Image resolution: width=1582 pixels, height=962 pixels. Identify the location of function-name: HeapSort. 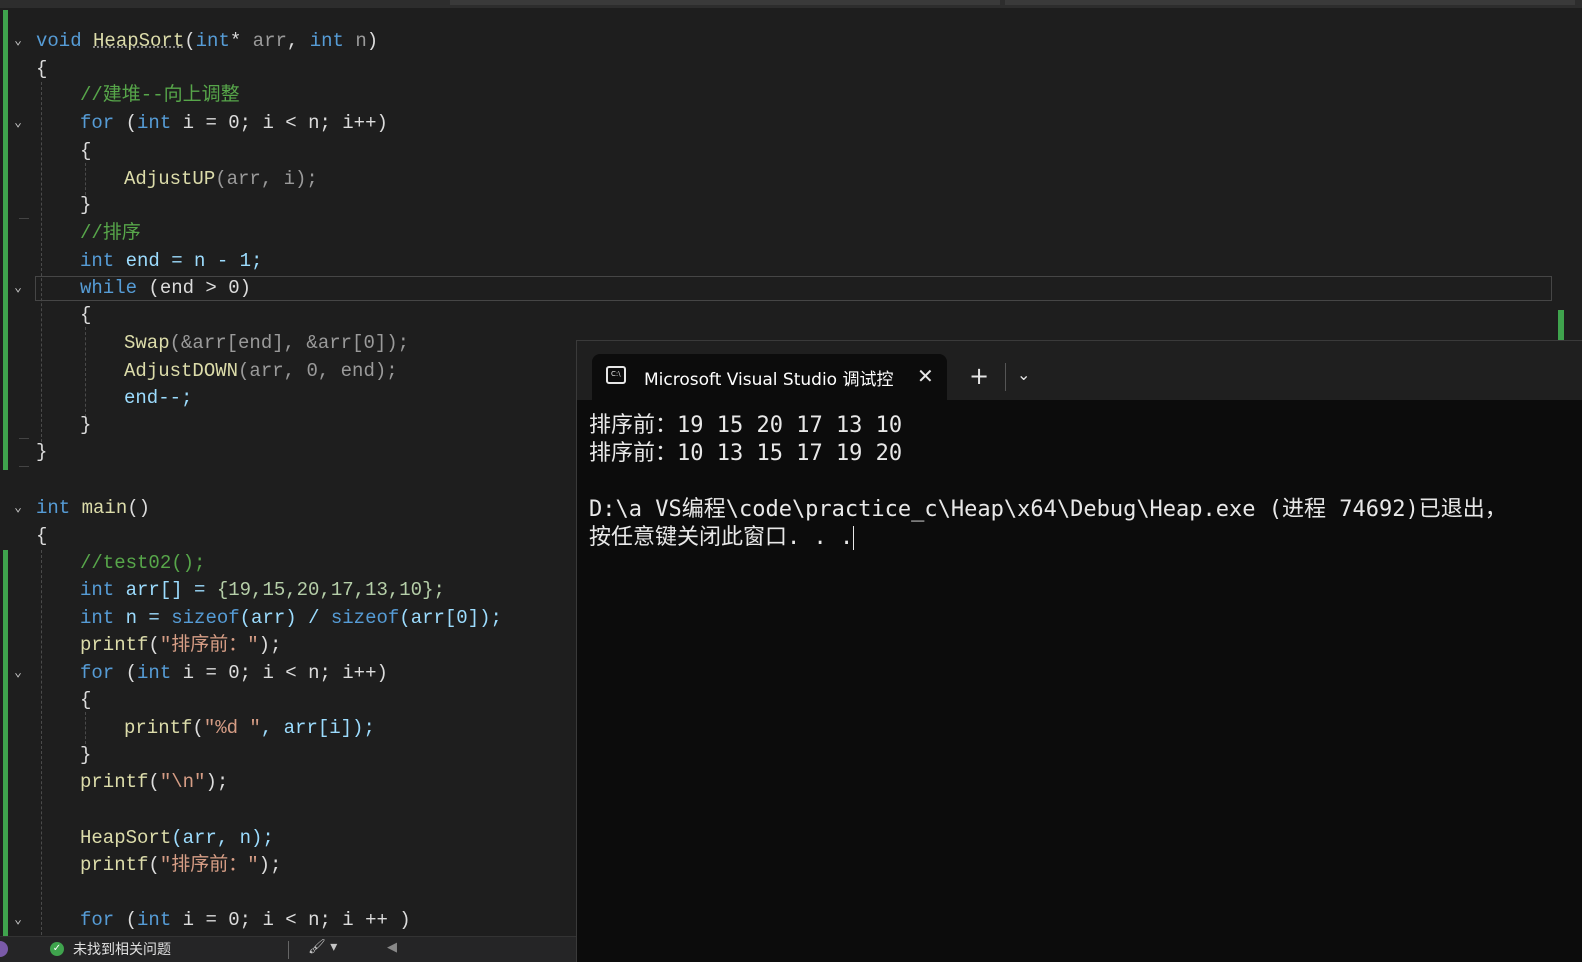
(138, 41).